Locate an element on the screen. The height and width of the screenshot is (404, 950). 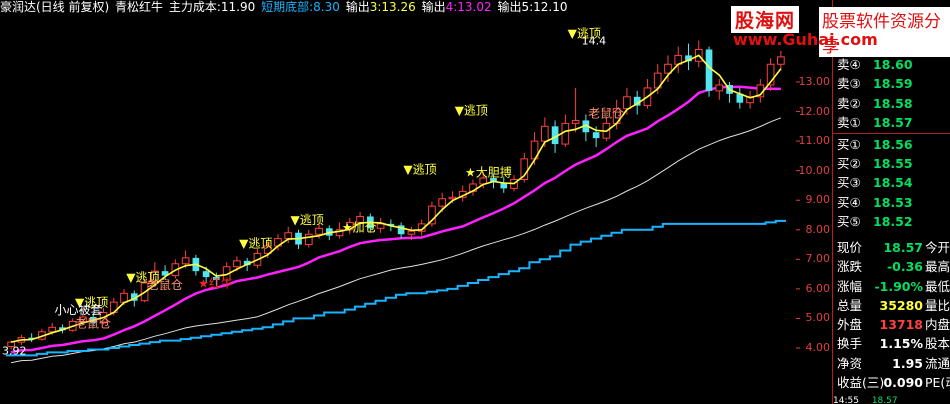
signal-annotation: 小心被套 is located at coordinates (78, 310).